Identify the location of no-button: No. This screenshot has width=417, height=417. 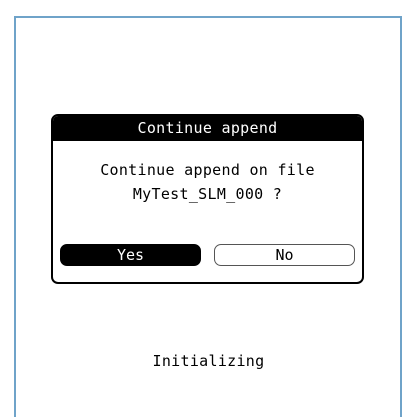
(284, 255).